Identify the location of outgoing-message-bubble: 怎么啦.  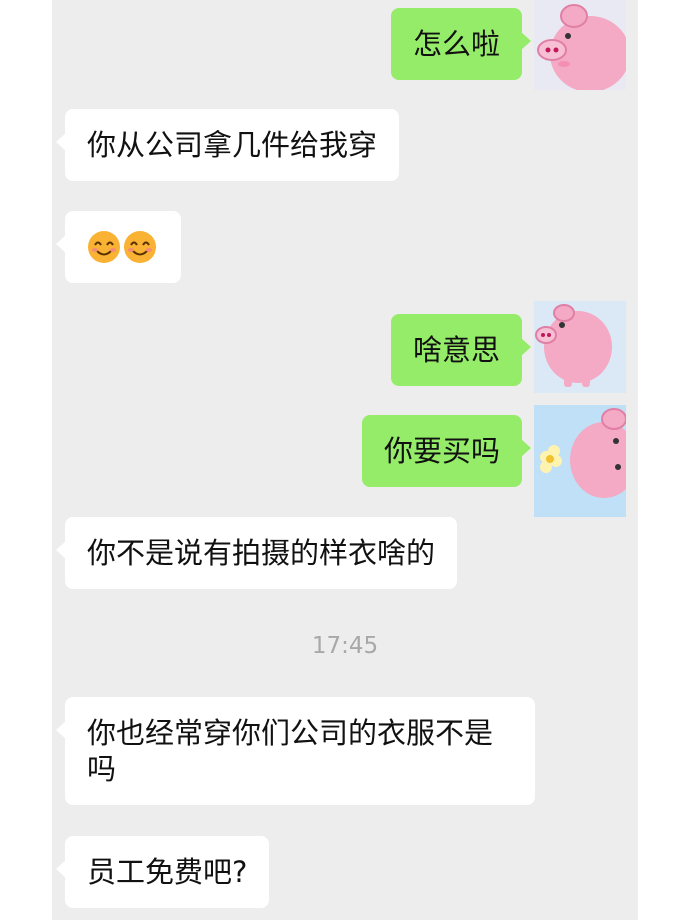
(461, 44).